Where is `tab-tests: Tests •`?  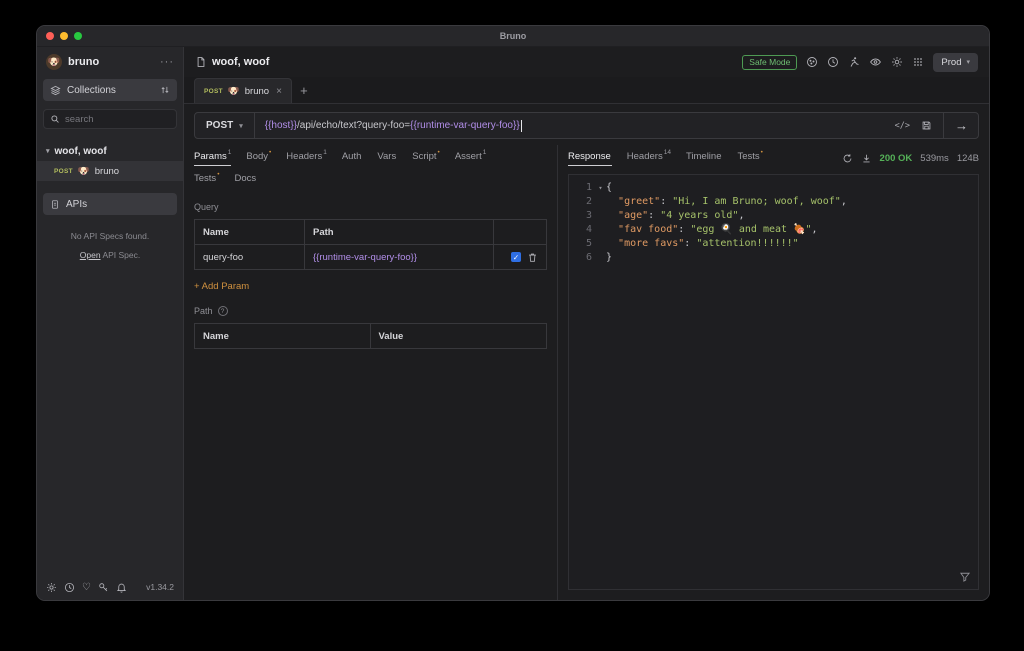
tab-tests: Tests • is located at coordinates (206, 179).